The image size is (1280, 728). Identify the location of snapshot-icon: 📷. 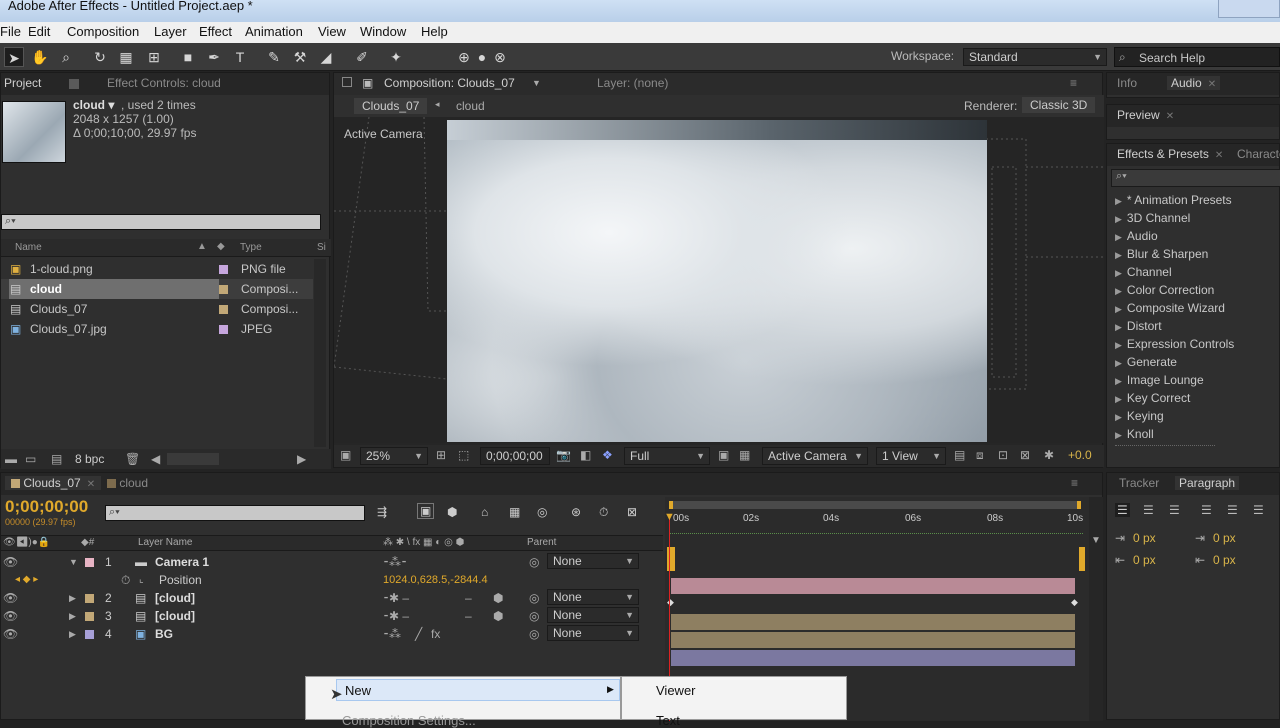
(563, 455).